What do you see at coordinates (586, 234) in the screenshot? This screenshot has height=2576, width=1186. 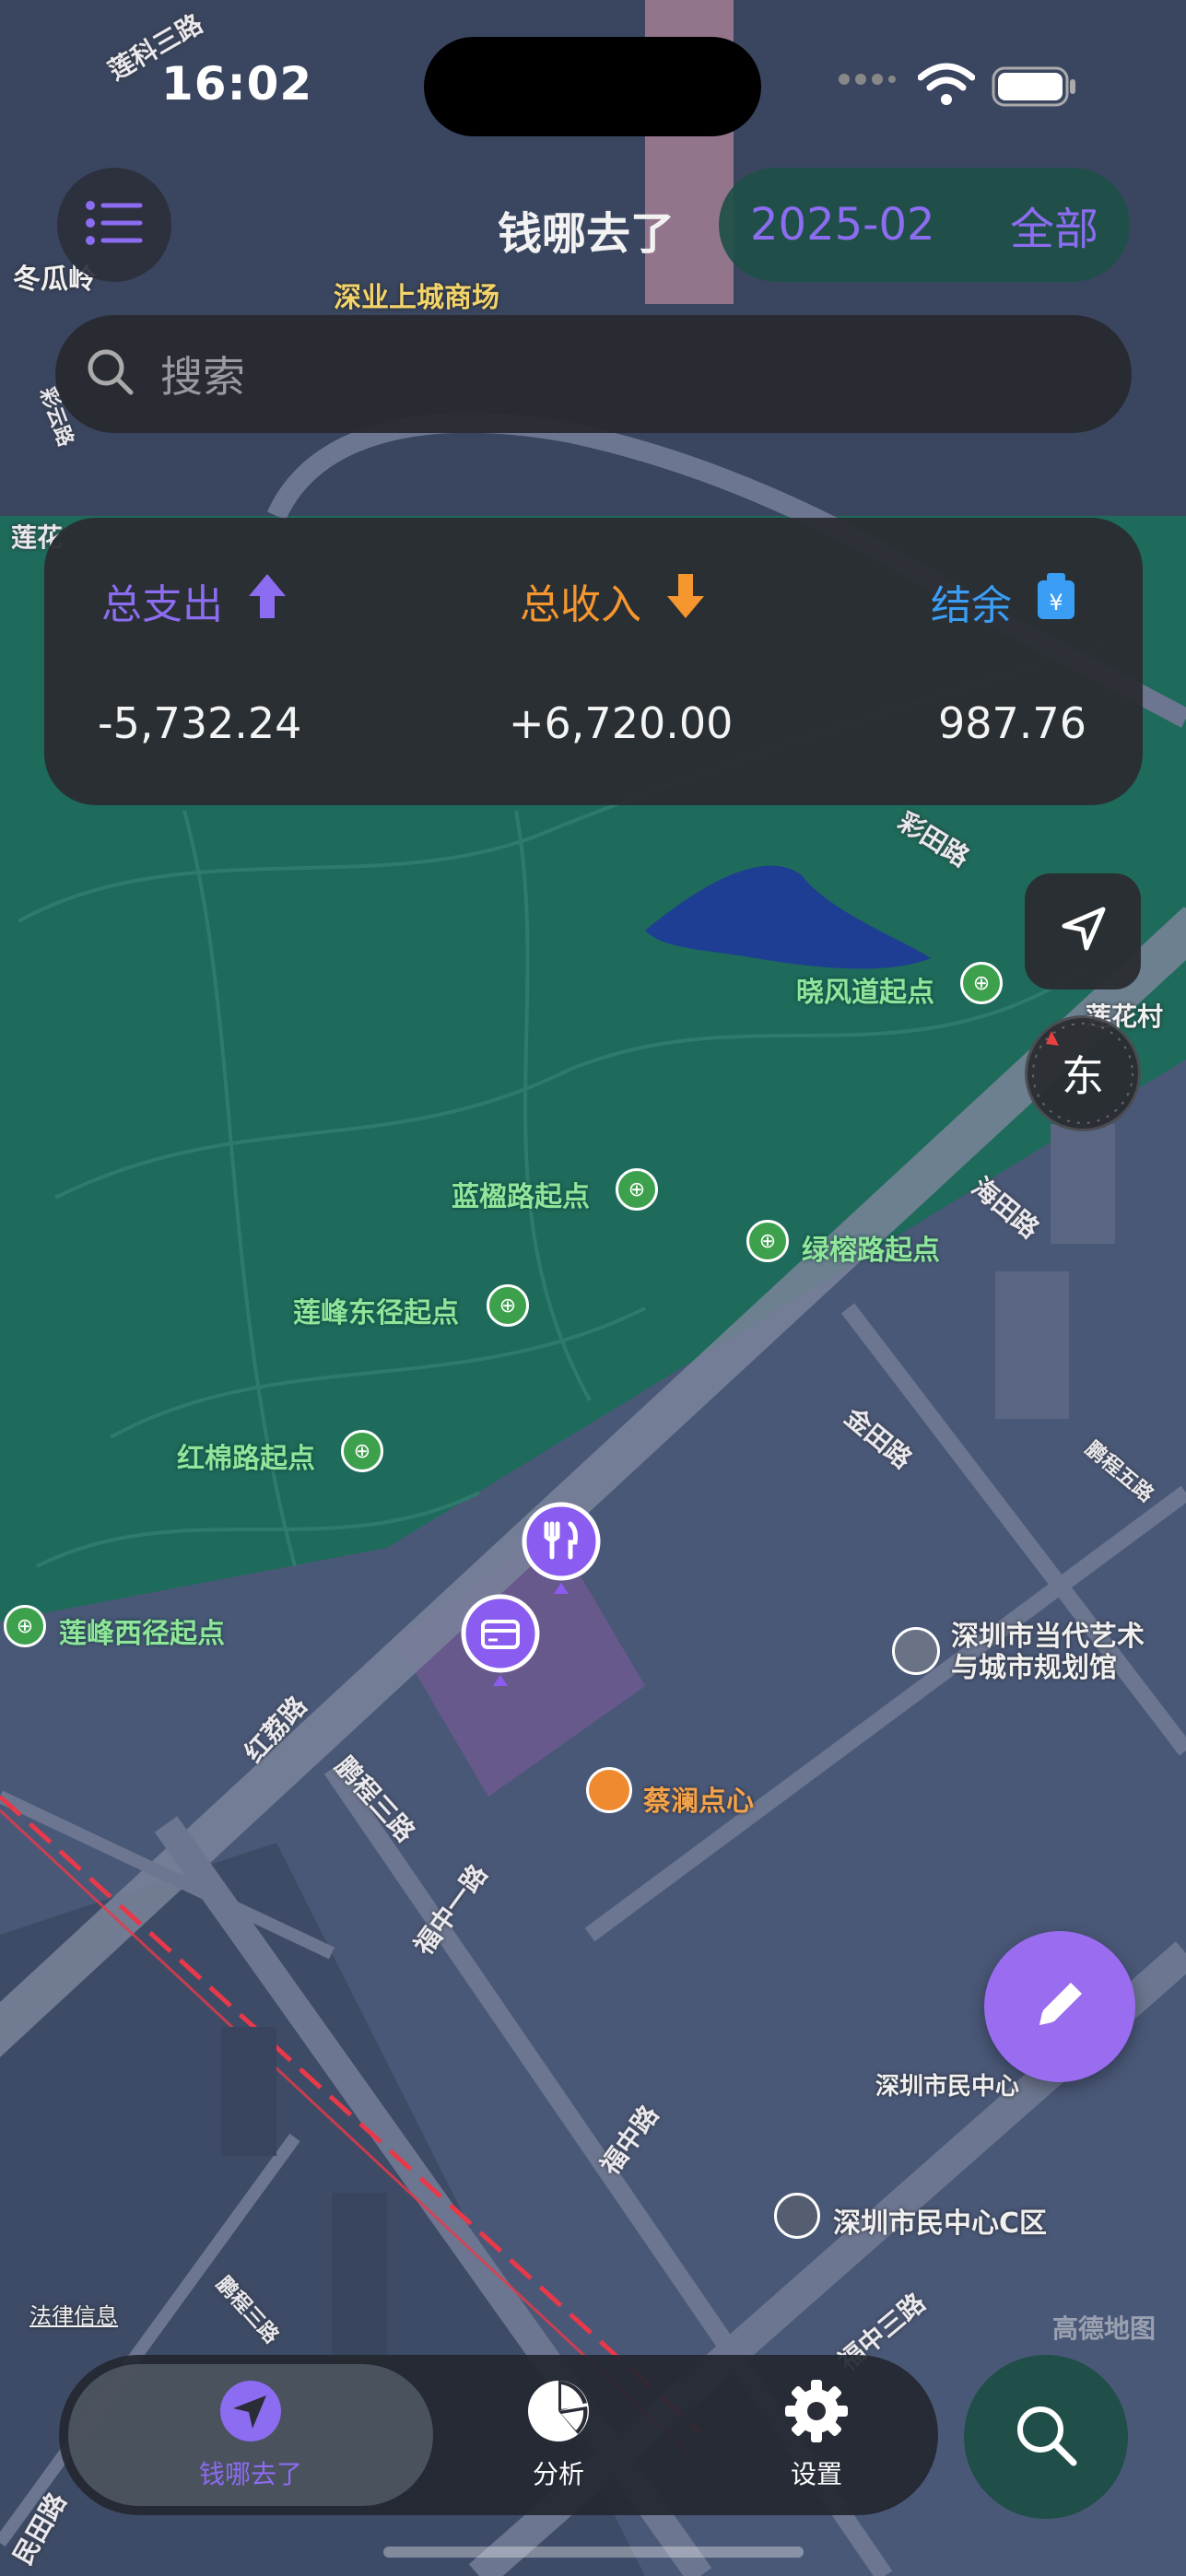 I see `page-title: 钱哪去了` at bounding box center [586, 234].